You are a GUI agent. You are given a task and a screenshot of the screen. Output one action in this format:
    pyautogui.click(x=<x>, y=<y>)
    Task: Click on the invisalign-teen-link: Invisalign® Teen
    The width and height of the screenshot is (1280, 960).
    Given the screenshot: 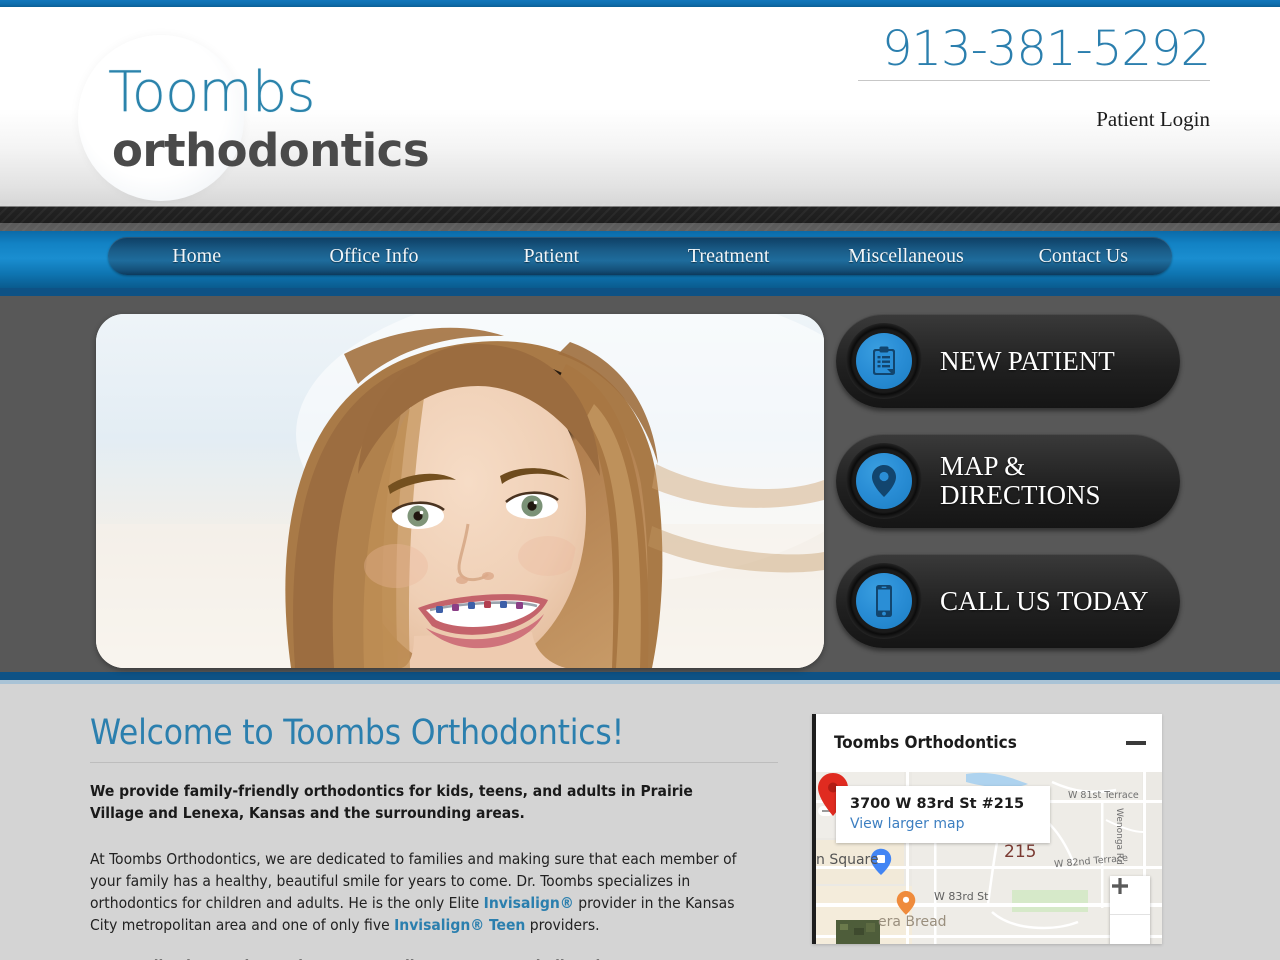 What is the action you would take?
    pyautogui.click(x=459, y=925)
    